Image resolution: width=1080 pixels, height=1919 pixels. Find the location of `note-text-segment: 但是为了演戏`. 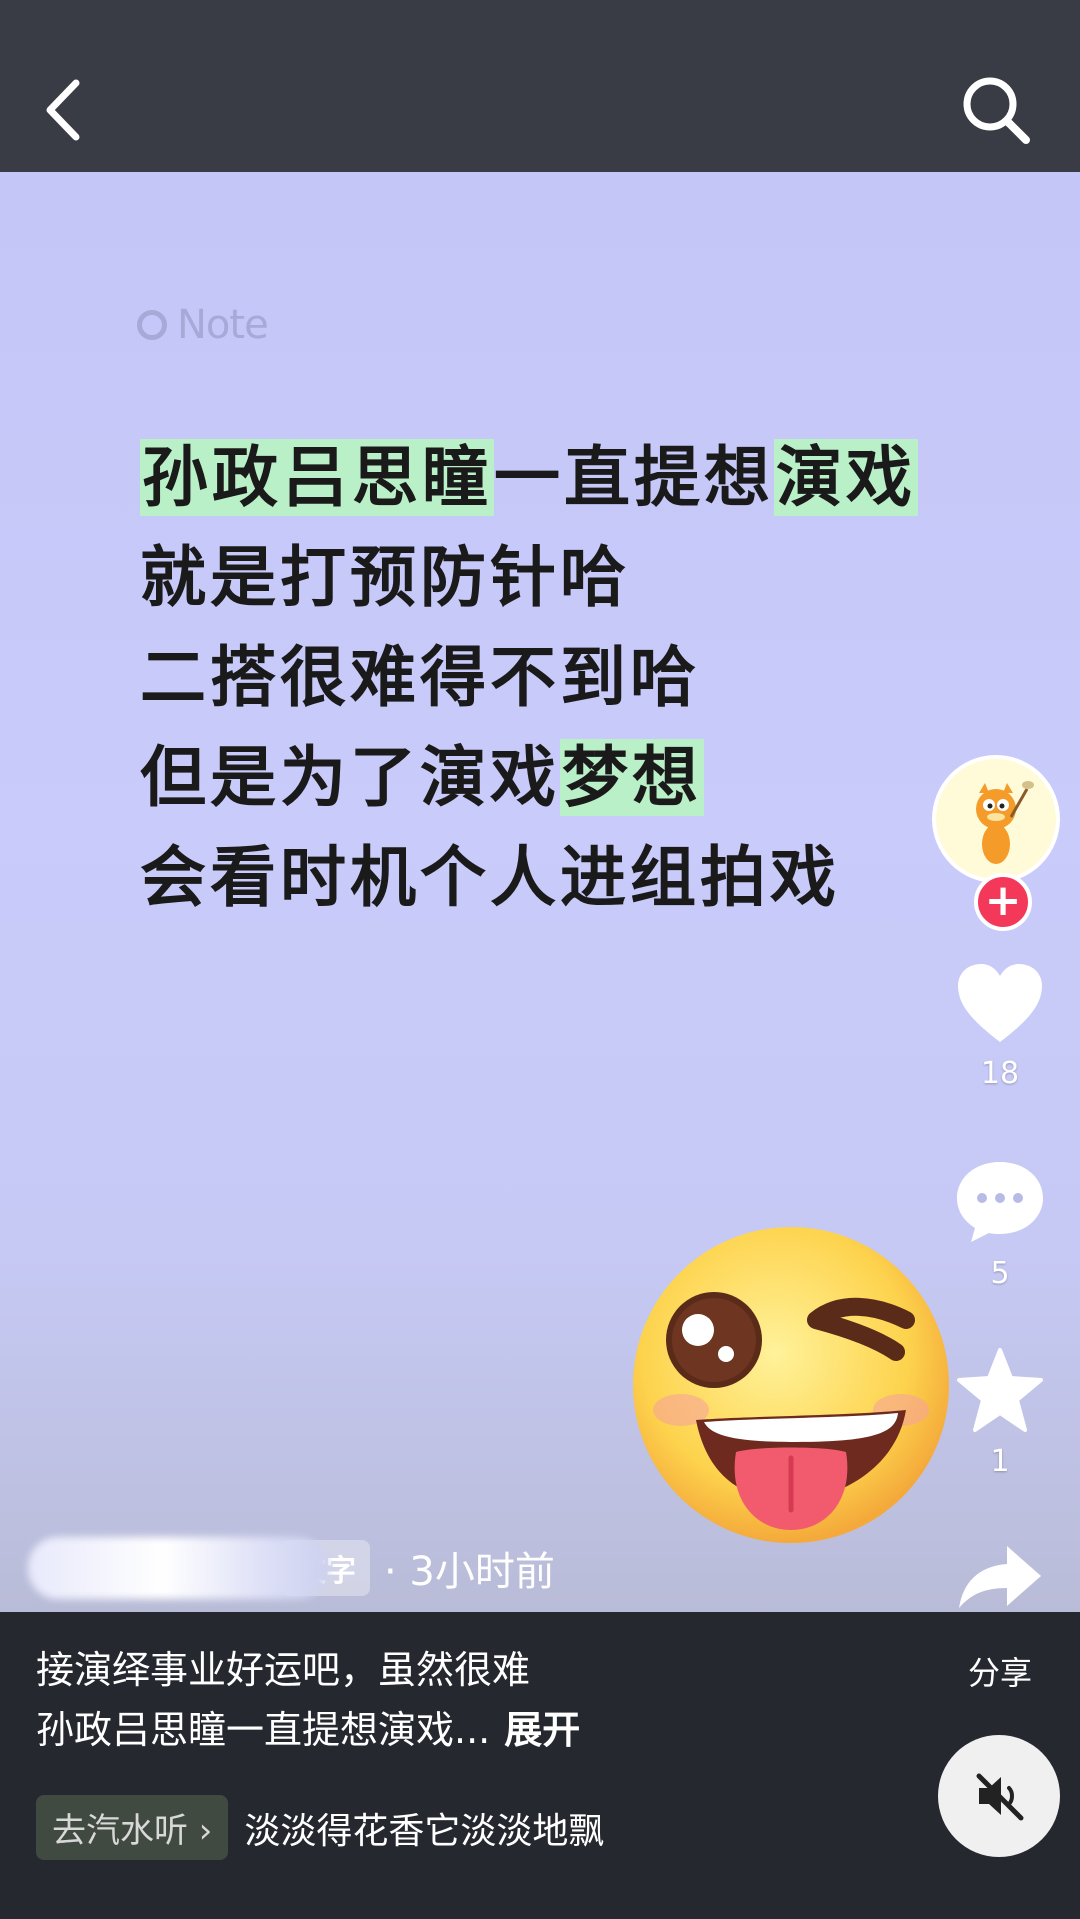

note-text-segment: 但是为了演戏 is located at coordinates (350, 777).